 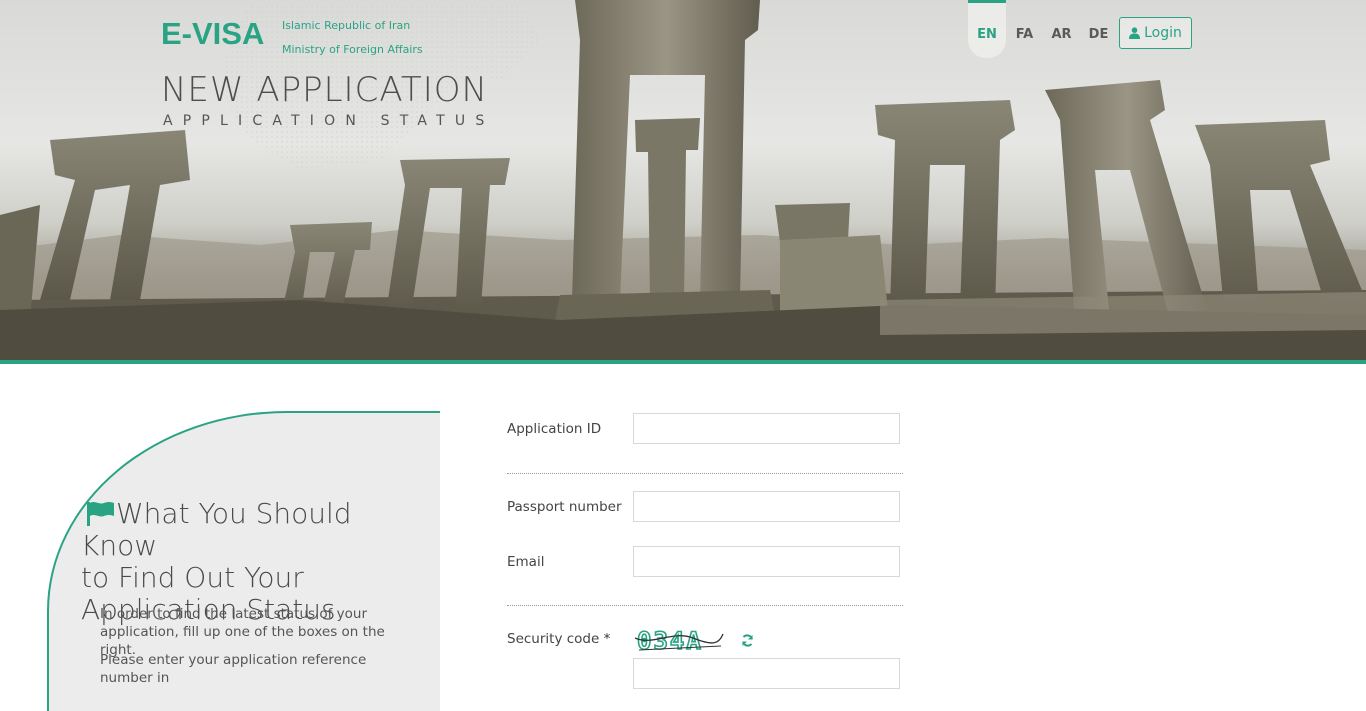 I want to click on captcha-image: 034A, so click(x=679, y=641).